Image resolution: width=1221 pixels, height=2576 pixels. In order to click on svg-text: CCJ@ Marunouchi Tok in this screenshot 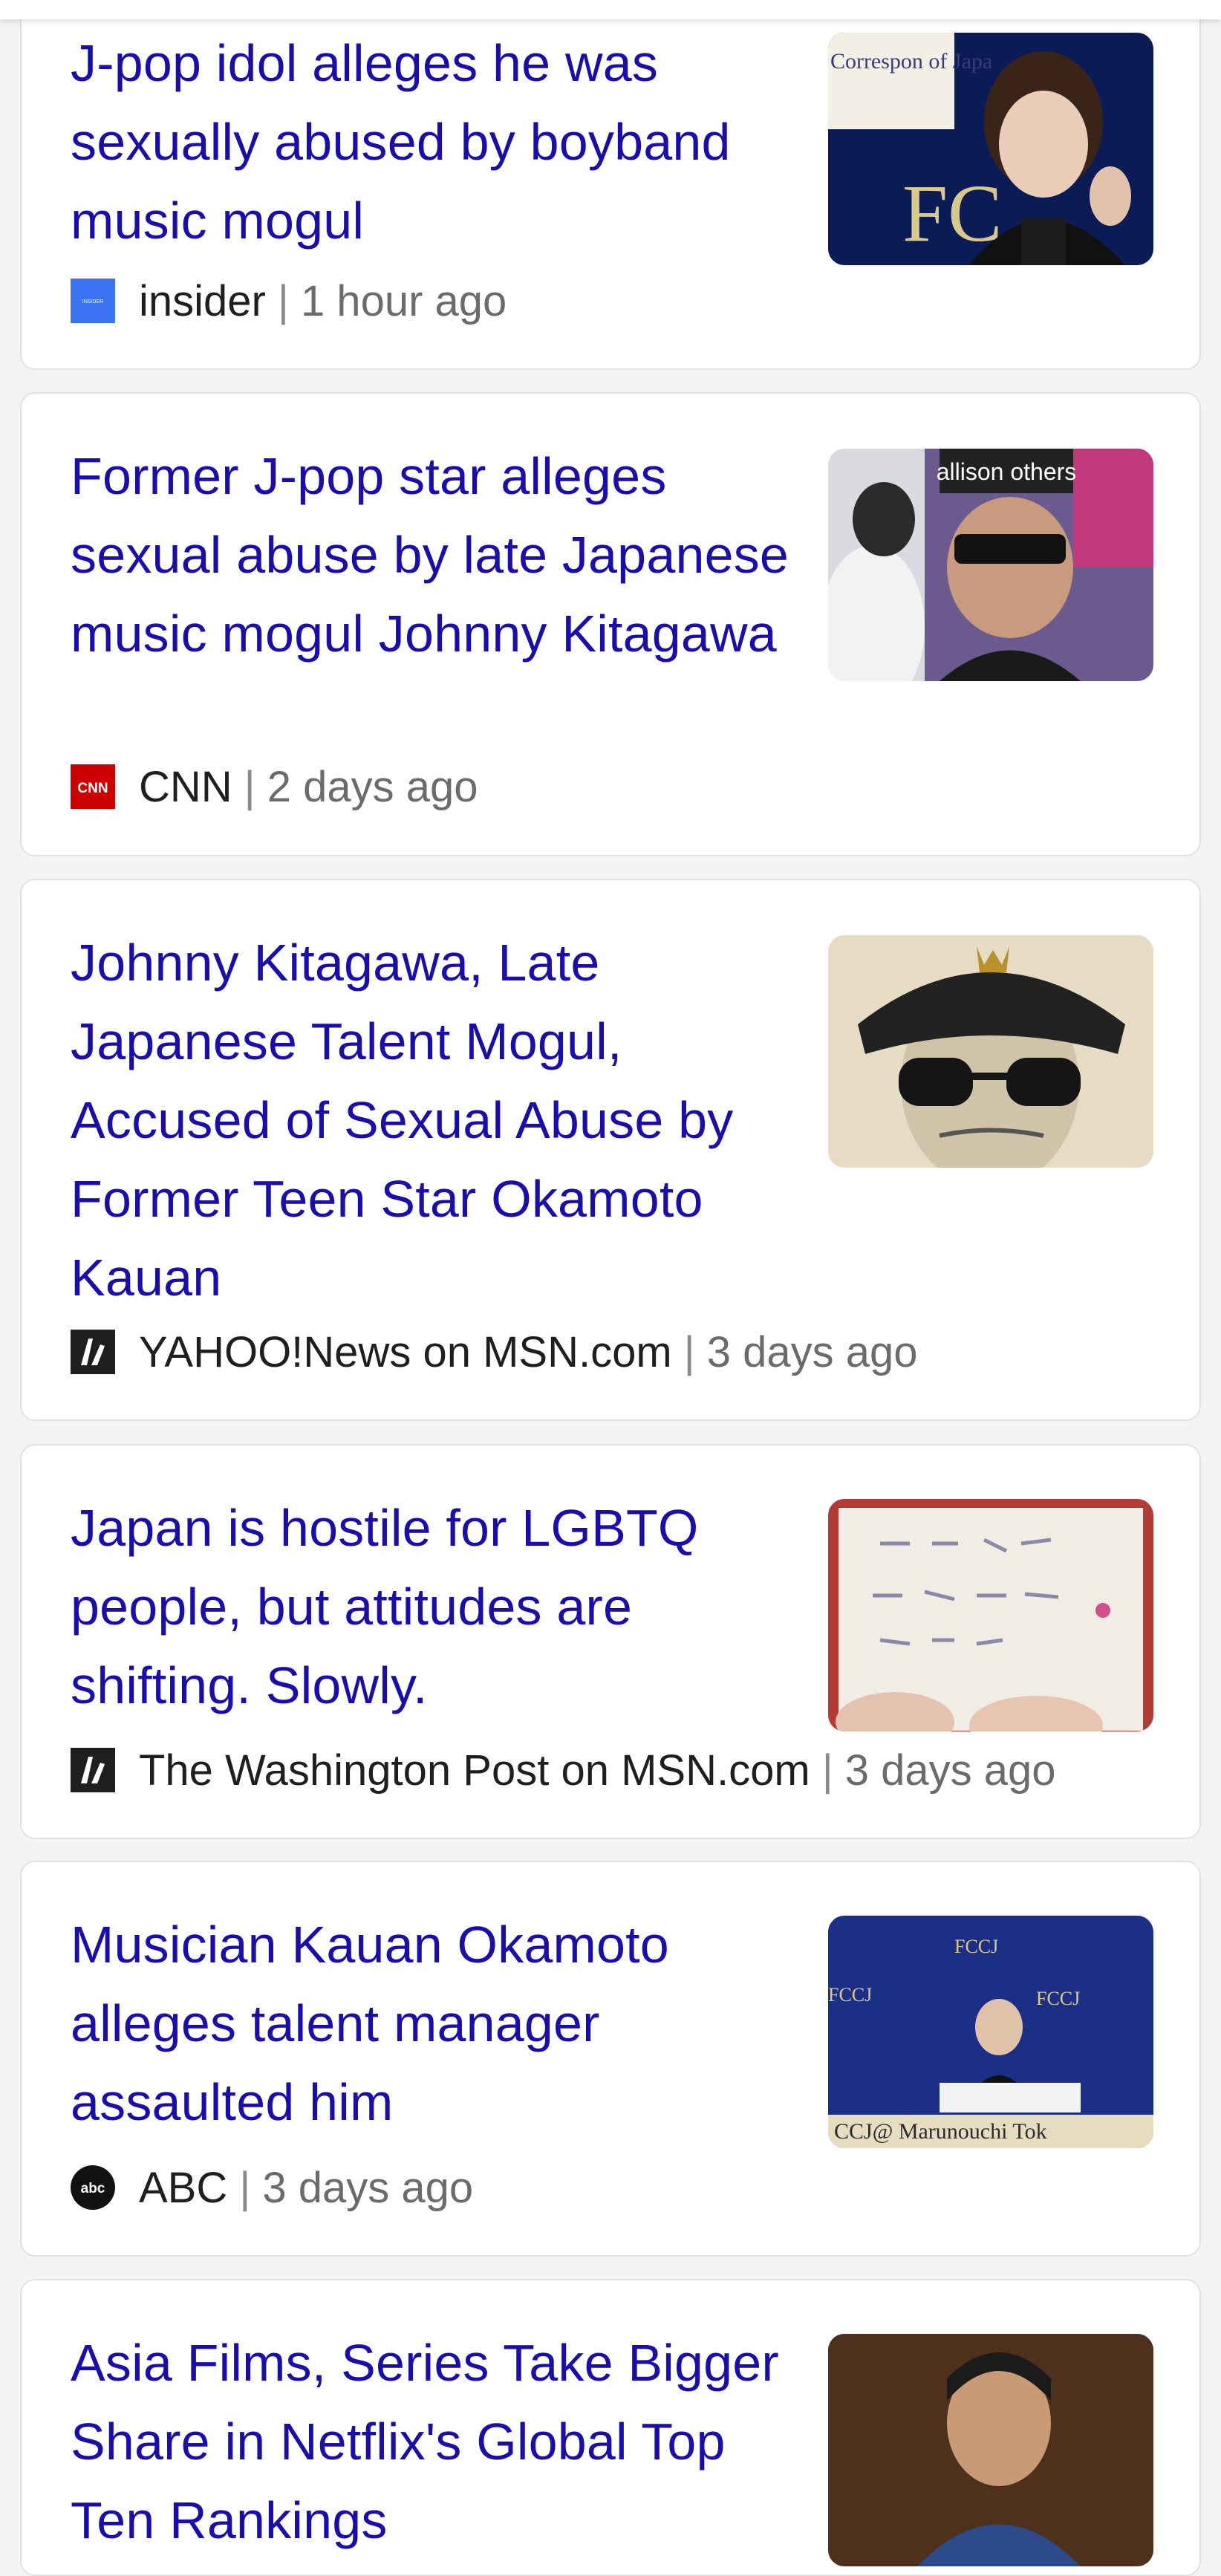, I will do `click(940, 2131)`.